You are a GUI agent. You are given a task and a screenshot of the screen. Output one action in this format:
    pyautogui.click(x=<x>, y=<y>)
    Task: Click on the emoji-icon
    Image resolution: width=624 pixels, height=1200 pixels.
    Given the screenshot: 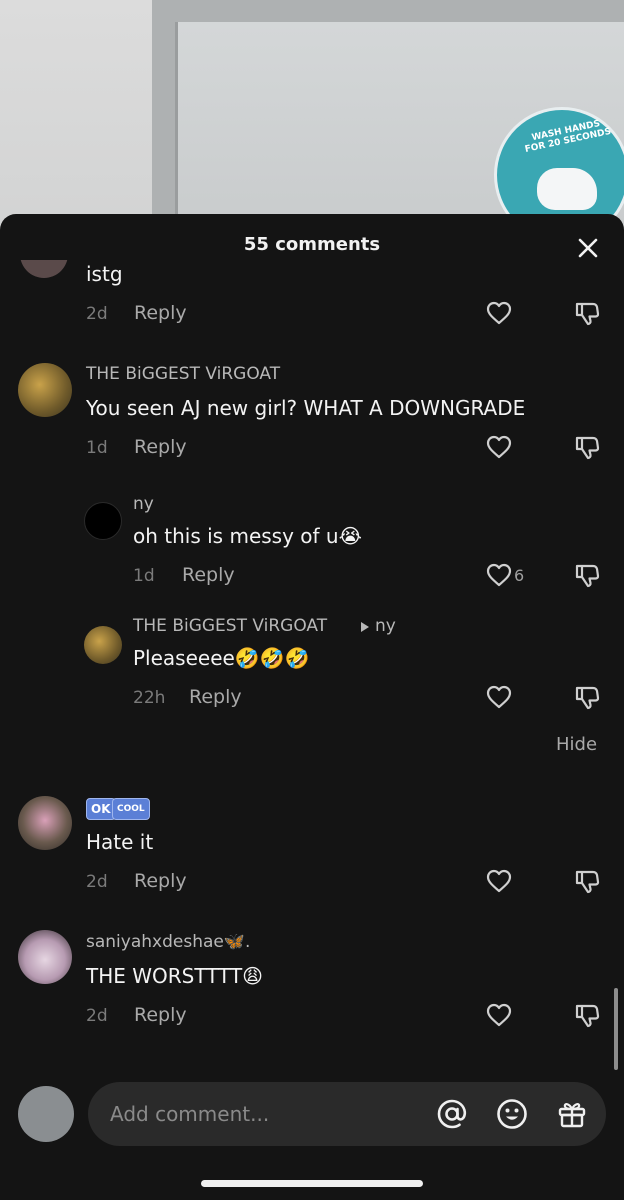 What is the action you would take?
    pyautogui.click(x=512, y=1114)
    